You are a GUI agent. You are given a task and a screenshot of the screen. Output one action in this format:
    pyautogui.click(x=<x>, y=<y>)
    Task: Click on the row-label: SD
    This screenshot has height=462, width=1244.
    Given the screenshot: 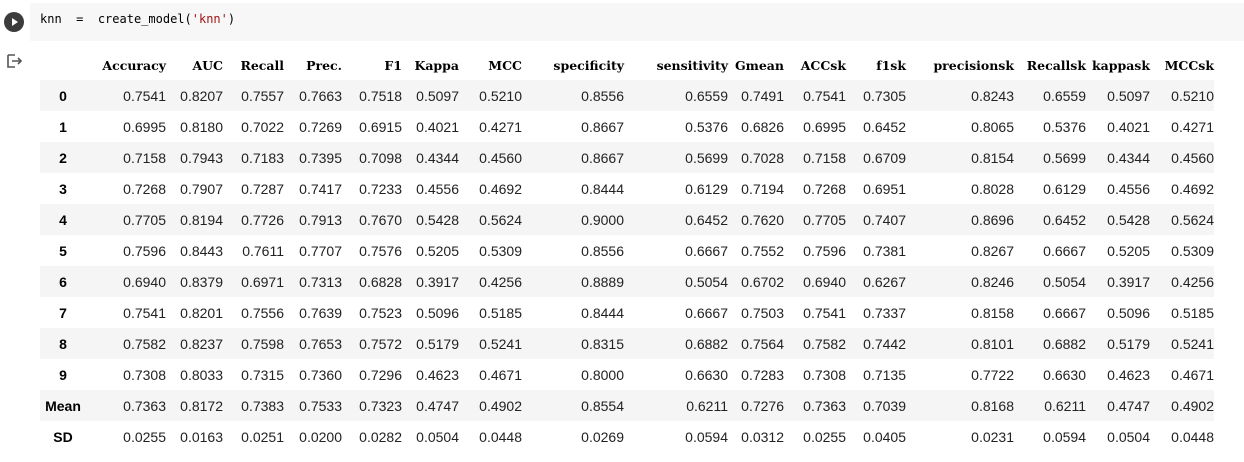 What is the action you would take?
    pyautogui.click(x=63, y=436)
    